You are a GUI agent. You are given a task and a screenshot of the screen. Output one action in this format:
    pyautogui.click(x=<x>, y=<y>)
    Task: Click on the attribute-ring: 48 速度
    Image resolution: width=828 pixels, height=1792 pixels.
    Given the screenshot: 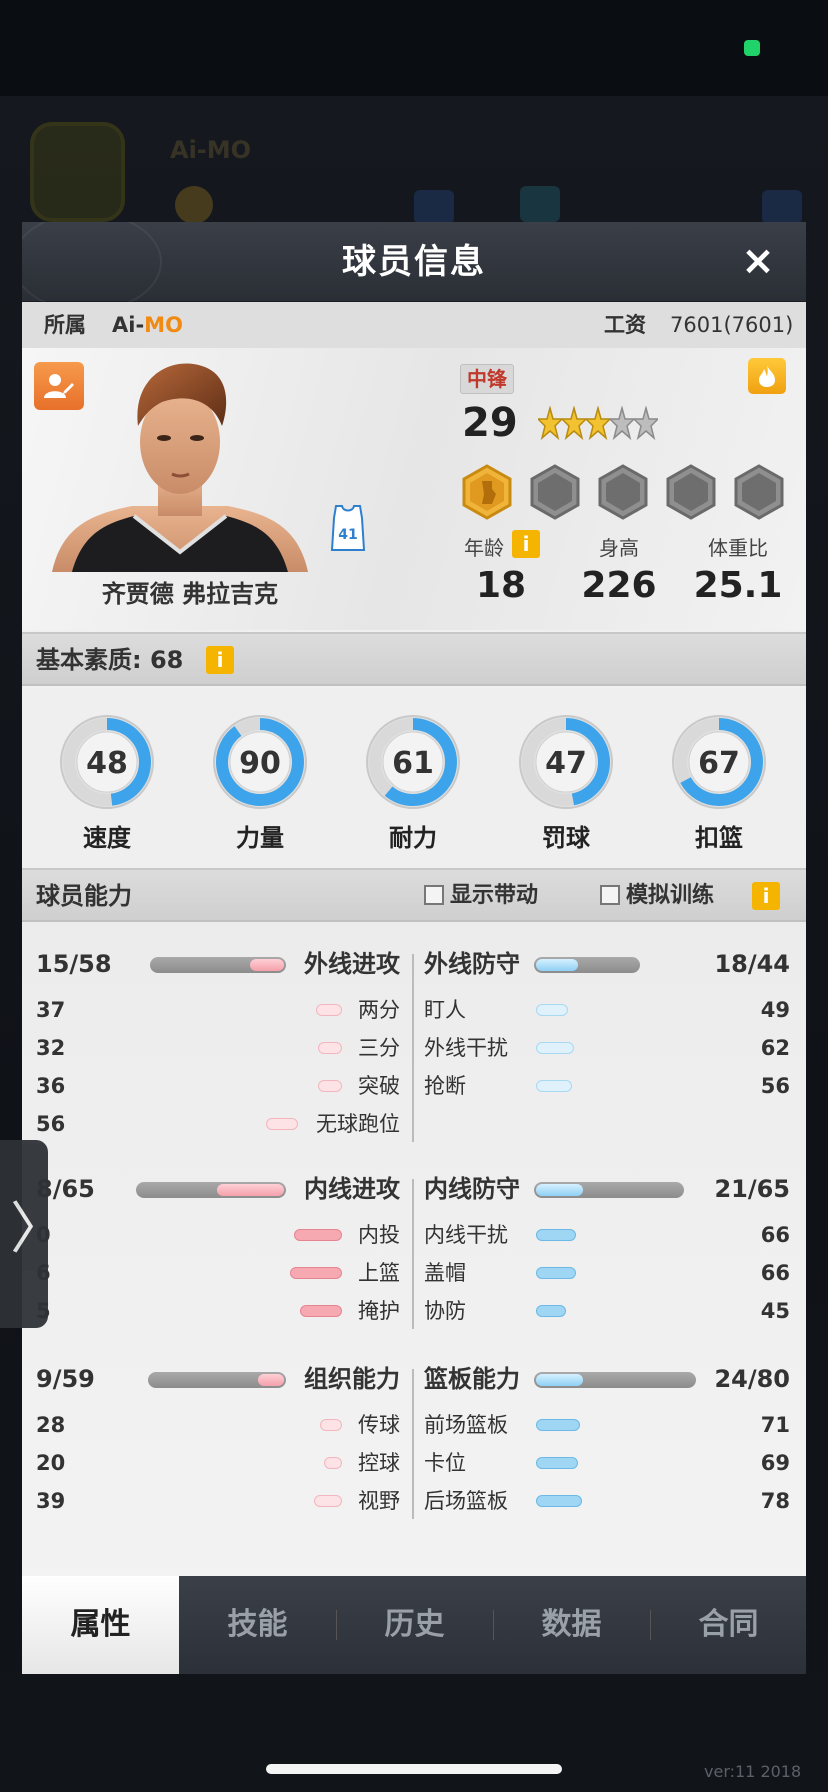 What is the action you would take?
    pyautogui.click(x=107, y=782)
    